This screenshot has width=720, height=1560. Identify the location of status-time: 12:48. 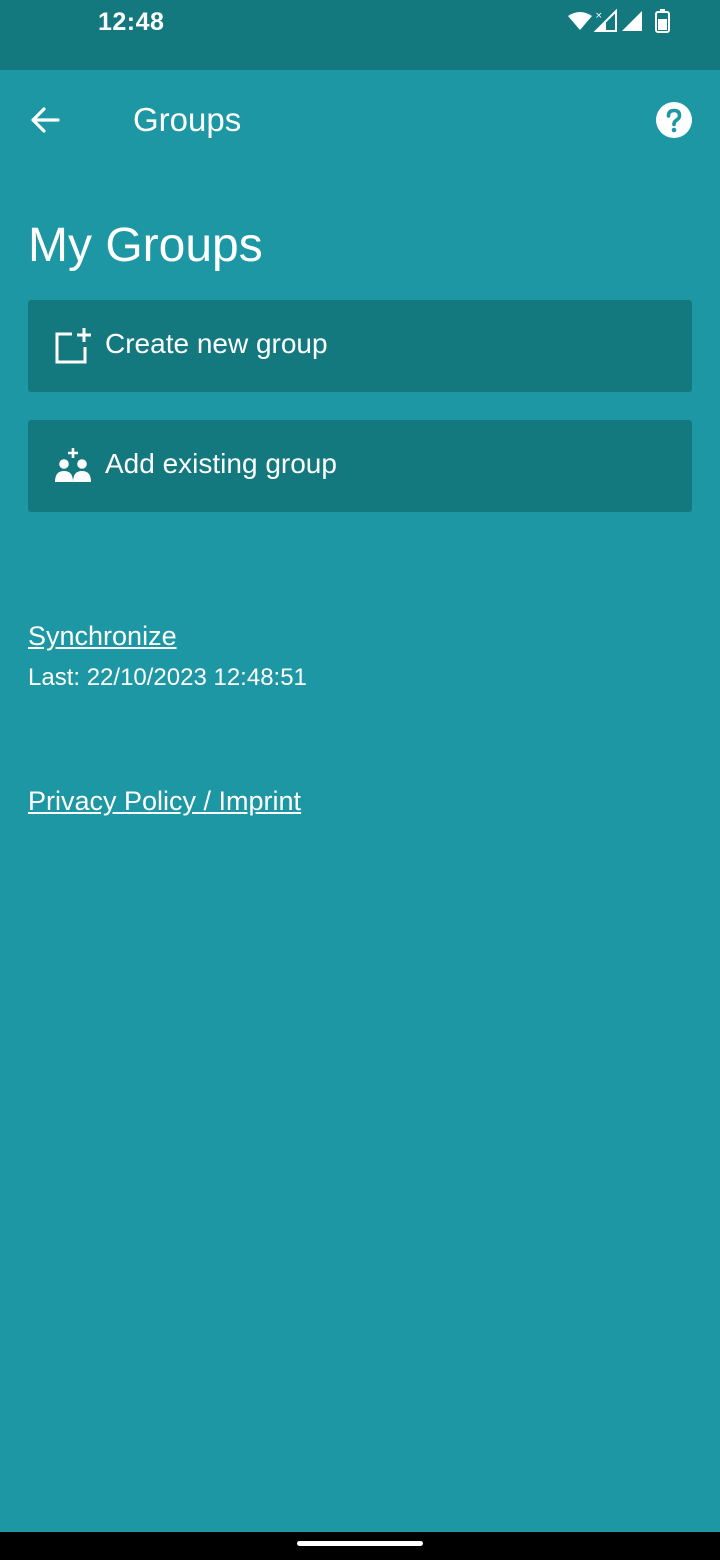
(131, 22).